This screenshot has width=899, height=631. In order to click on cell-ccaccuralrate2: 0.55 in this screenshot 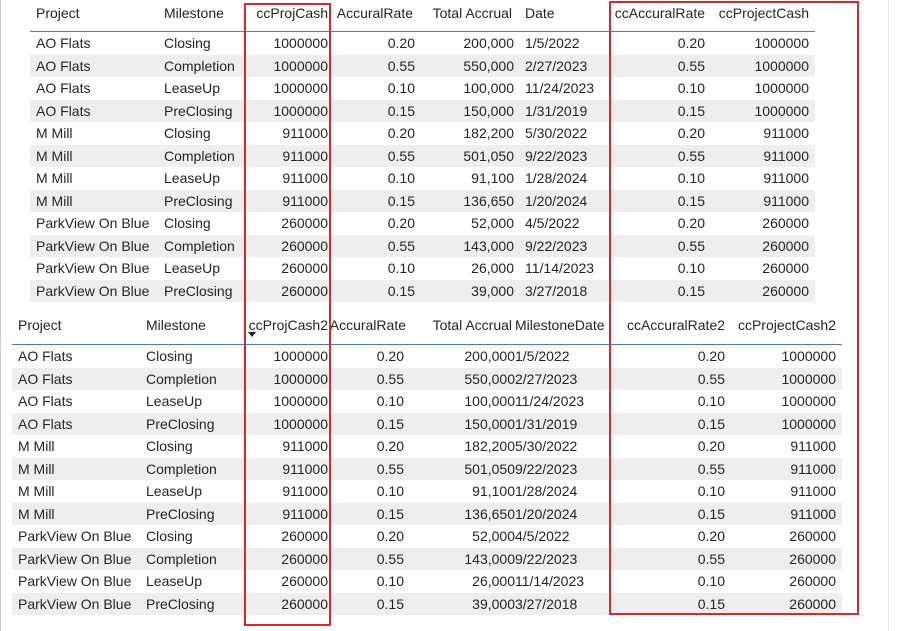, I will do `click(711, 468)`.